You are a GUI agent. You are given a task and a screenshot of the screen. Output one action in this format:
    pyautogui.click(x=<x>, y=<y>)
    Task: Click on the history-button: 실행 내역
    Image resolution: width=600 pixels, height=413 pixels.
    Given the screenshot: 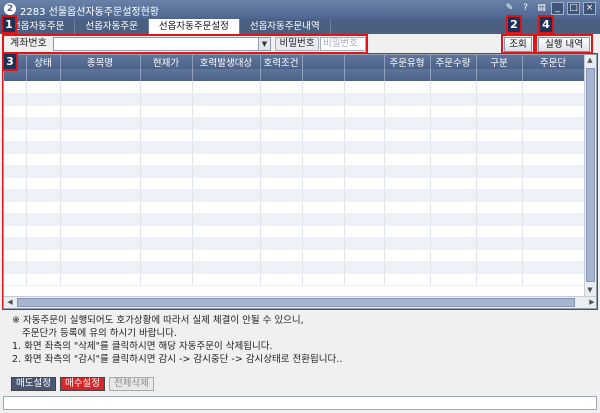 What is the action you would take?
    pyautogui.click(x=564, y=44)
    